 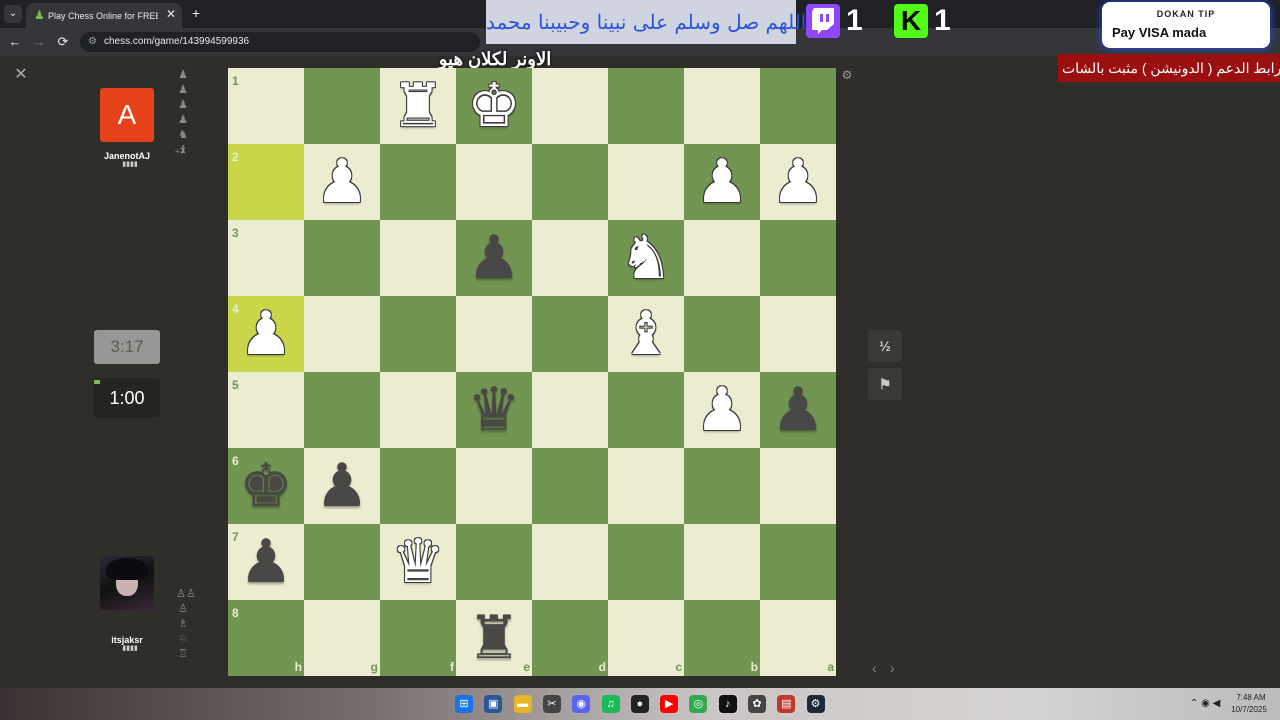 What do you see at coordinates (342, 638) in the screenshot?
I see `square-g8: g` at bounding box center [342, 638].